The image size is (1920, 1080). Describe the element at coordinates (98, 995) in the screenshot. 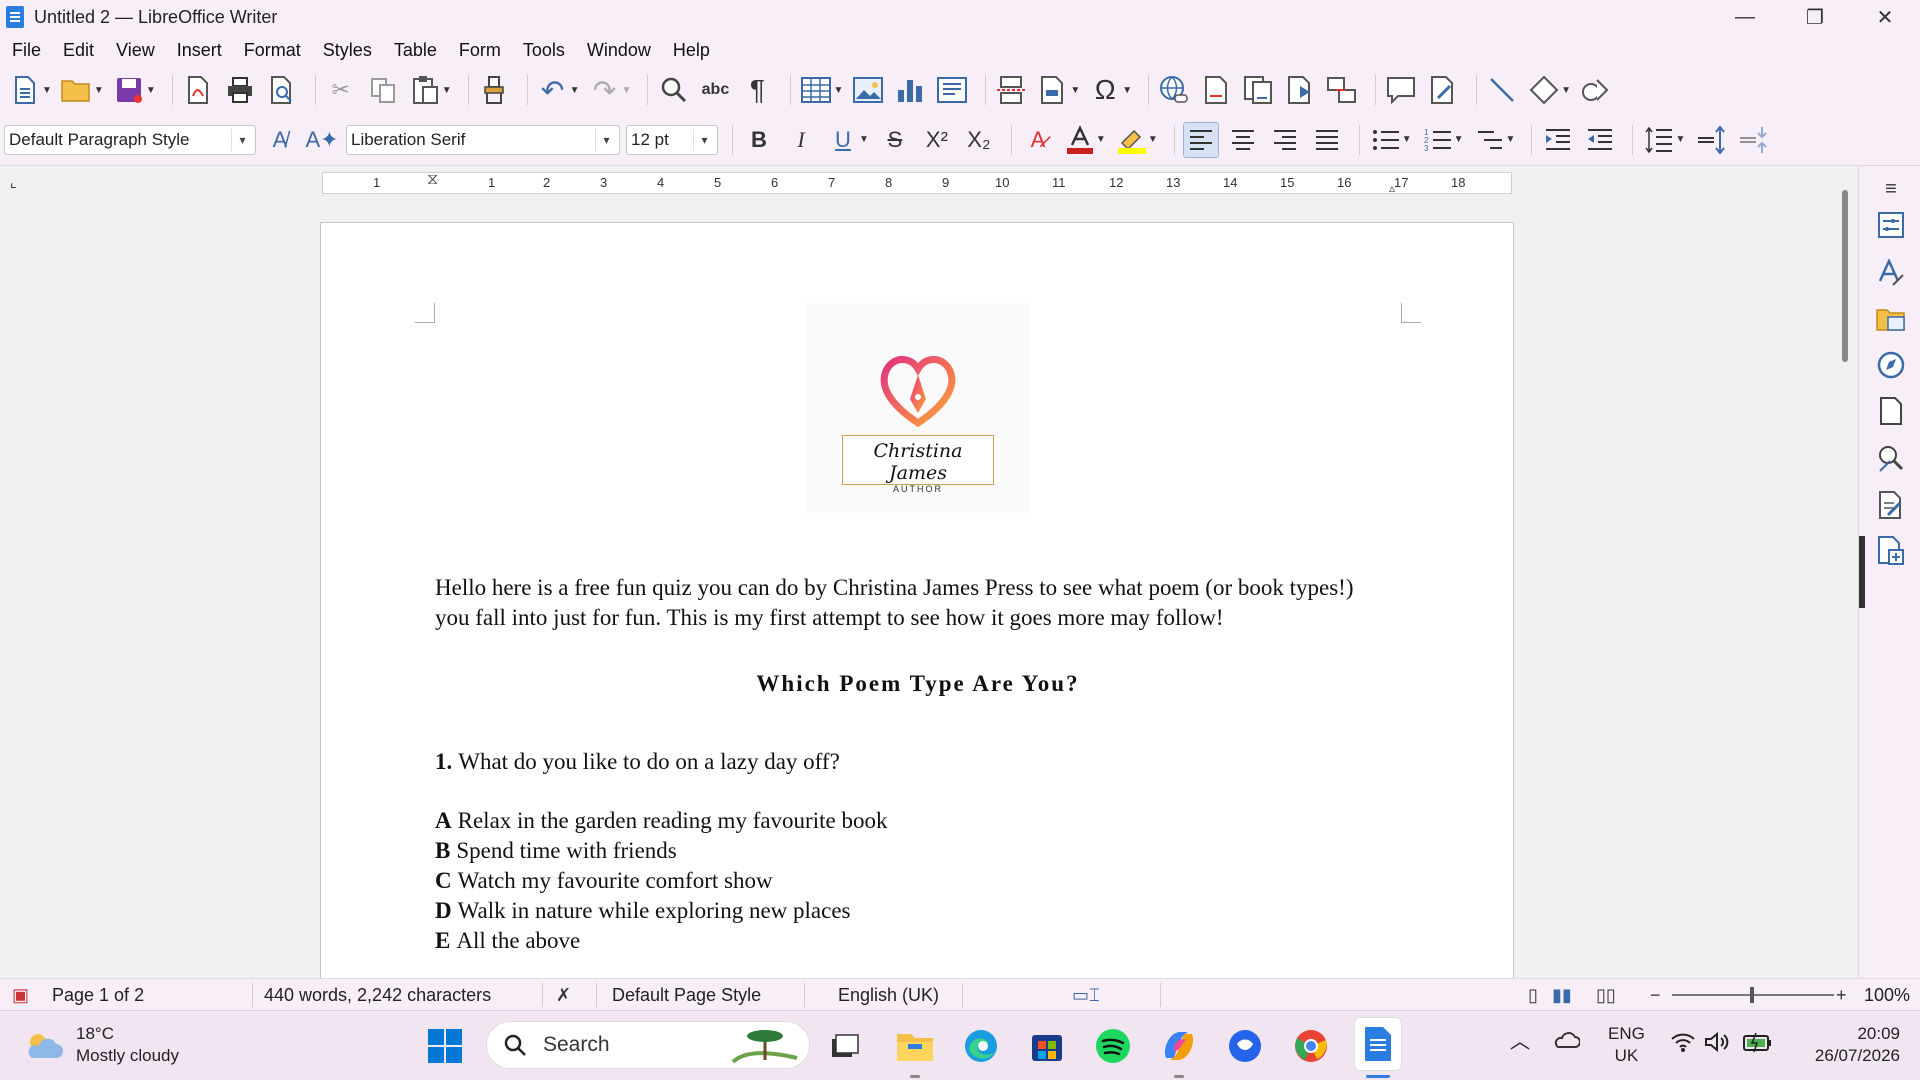

I see `page-count: Page 1 of 2` at that location.